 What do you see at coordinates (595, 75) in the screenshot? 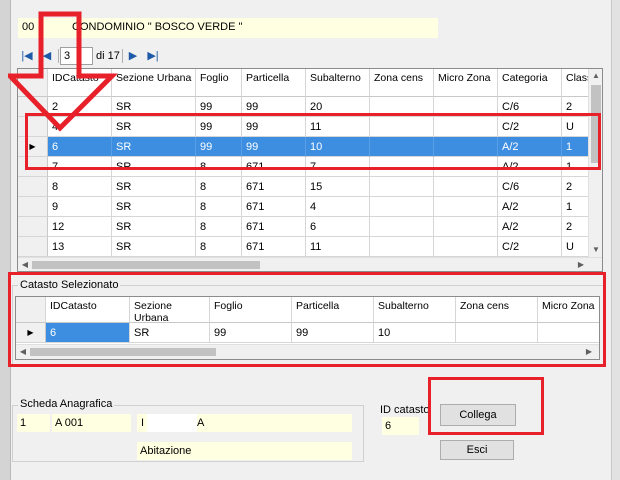
I see `scroll-up-icon: ▲` at bounding box center [595, 75].